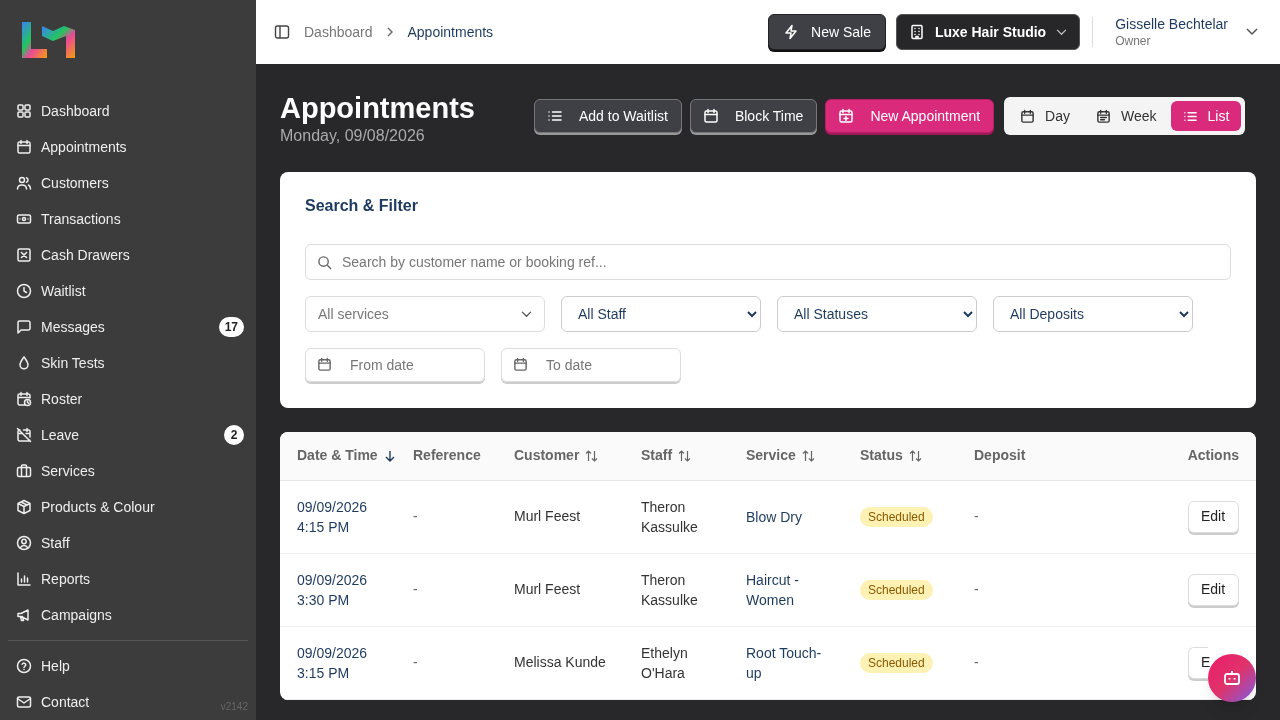 This screenshot has height=720, width=1280. I want to click on clock-icon, so click(24, 291).